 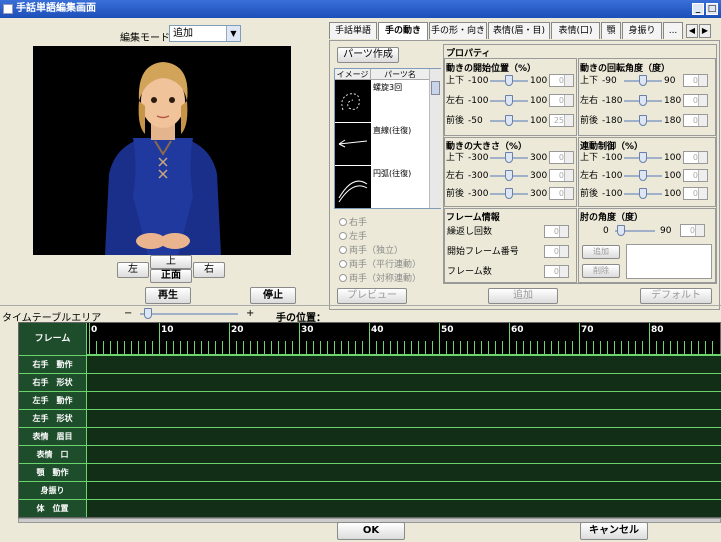 What do you see at coordinates (435, 138) in the screenshot?
I see `parts-scrollbar` at bounding box center [435, 138].